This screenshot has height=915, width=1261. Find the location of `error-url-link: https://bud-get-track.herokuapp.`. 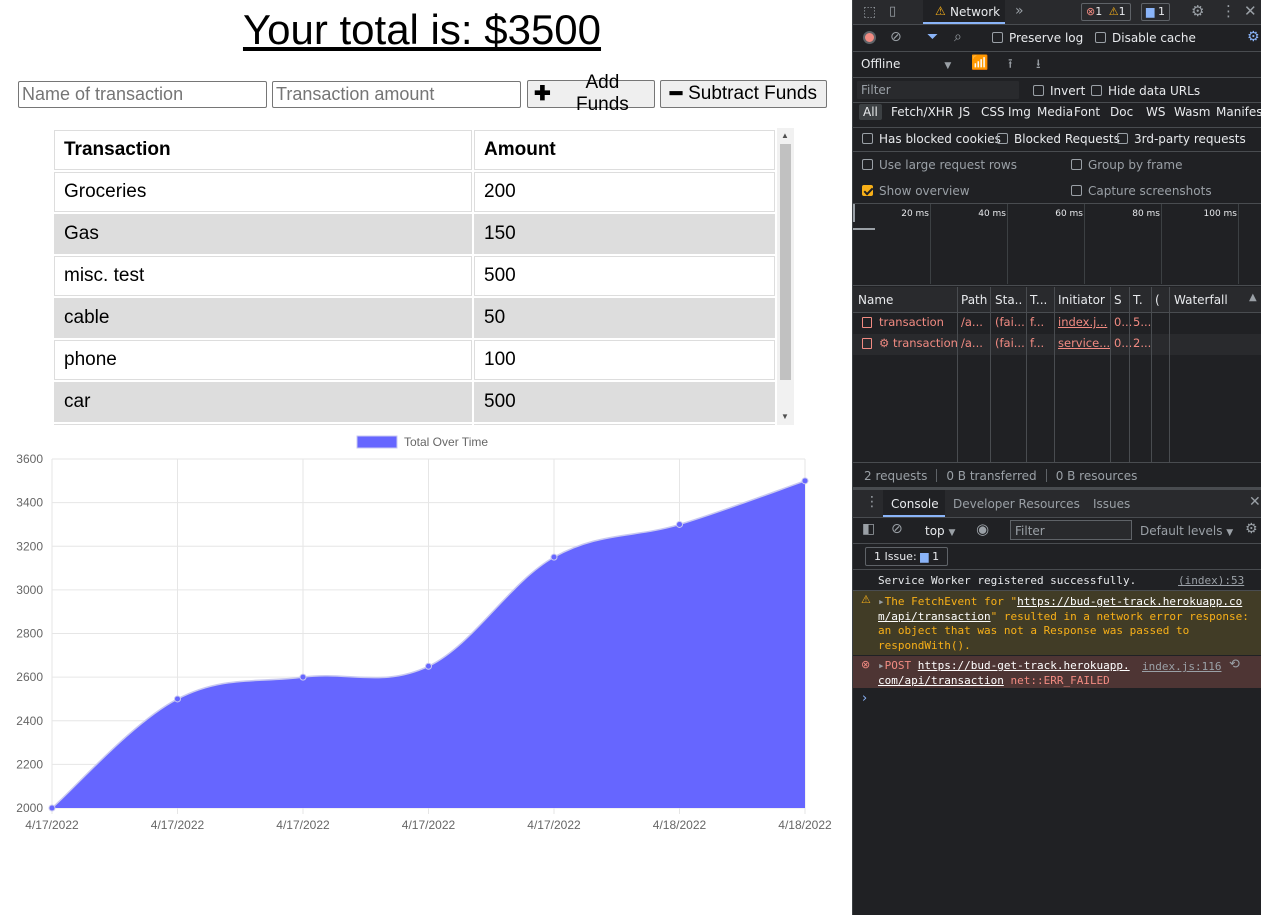

error-url-link: https://bud-get-track.herokuapp. is located at coordinates (1024, 665).